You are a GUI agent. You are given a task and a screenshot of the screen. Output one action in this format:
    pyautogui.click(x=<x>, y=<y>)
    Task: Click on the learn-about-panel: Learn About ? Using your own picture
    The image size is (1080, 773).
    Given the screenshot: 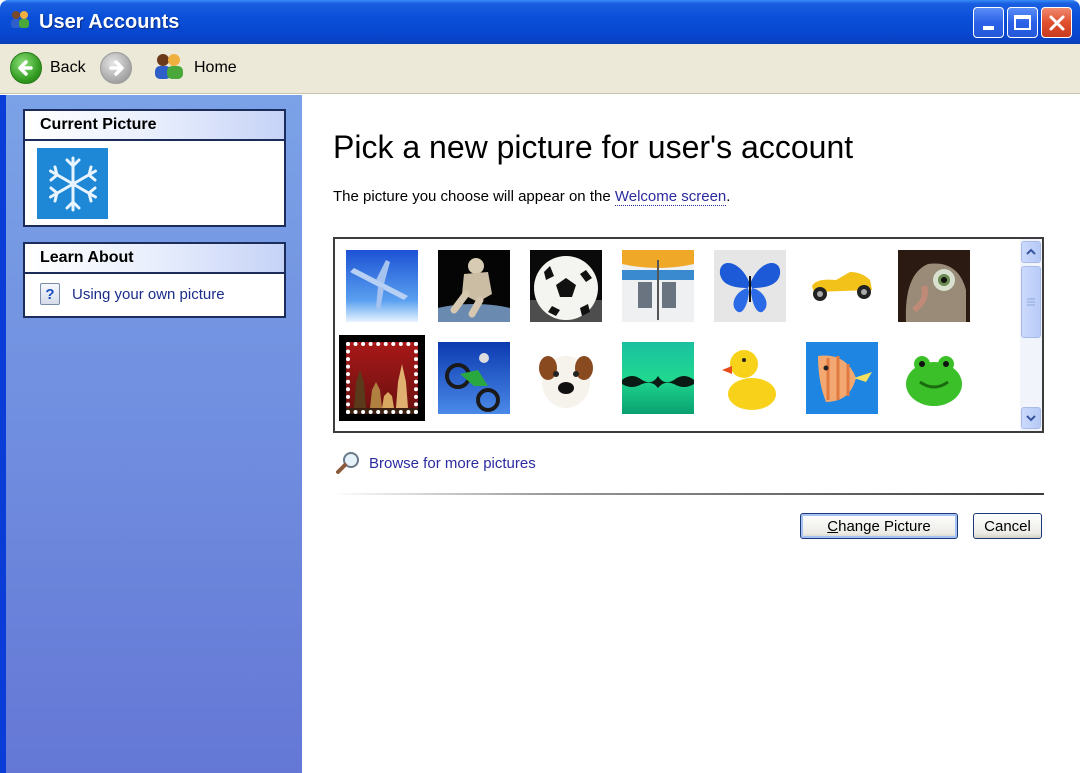 What is the action you would take?
    pyautogui.click(x=154, y=280)
    